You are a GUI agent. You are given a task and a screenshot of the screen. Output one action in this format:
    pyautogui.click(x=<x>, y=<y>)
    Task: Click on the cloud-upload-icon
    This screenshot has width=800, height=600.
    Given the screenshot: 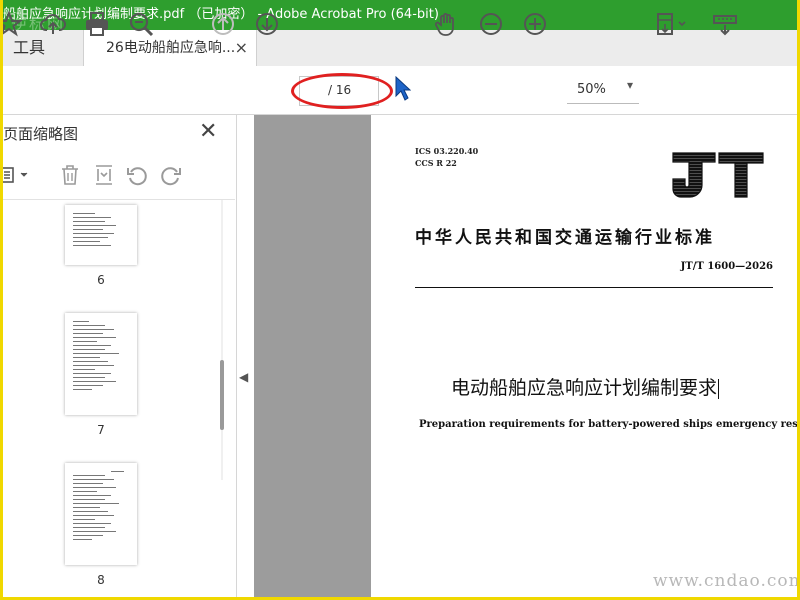 What is the action you would take?
    pyautogui.click(x=53, y=24)
    